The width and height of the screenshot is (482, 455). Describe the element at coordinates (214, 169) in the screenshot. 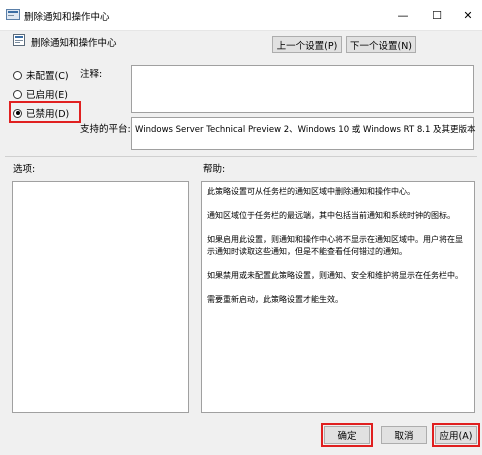

I see `help-label: 帮助:` at that location.